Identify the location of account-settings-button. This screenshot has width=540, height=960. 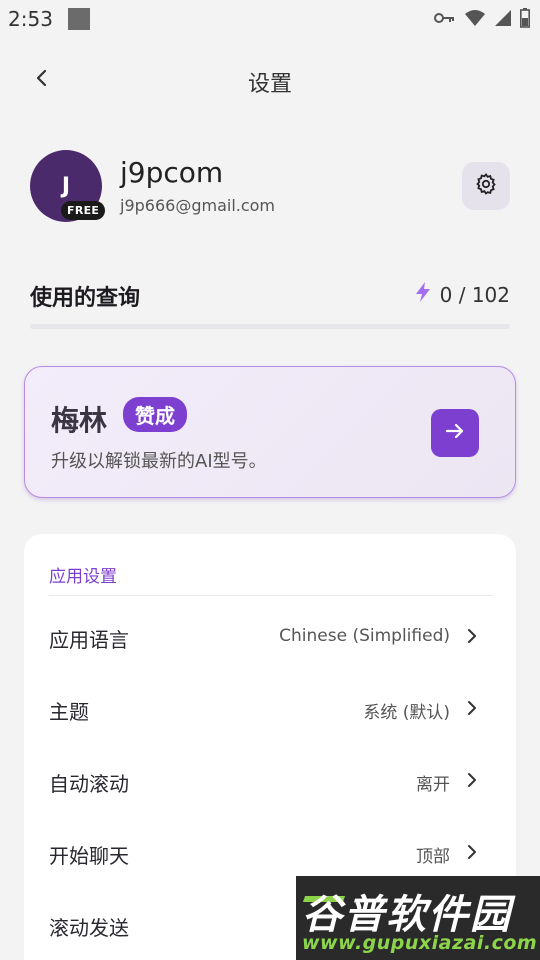
(486, 186).